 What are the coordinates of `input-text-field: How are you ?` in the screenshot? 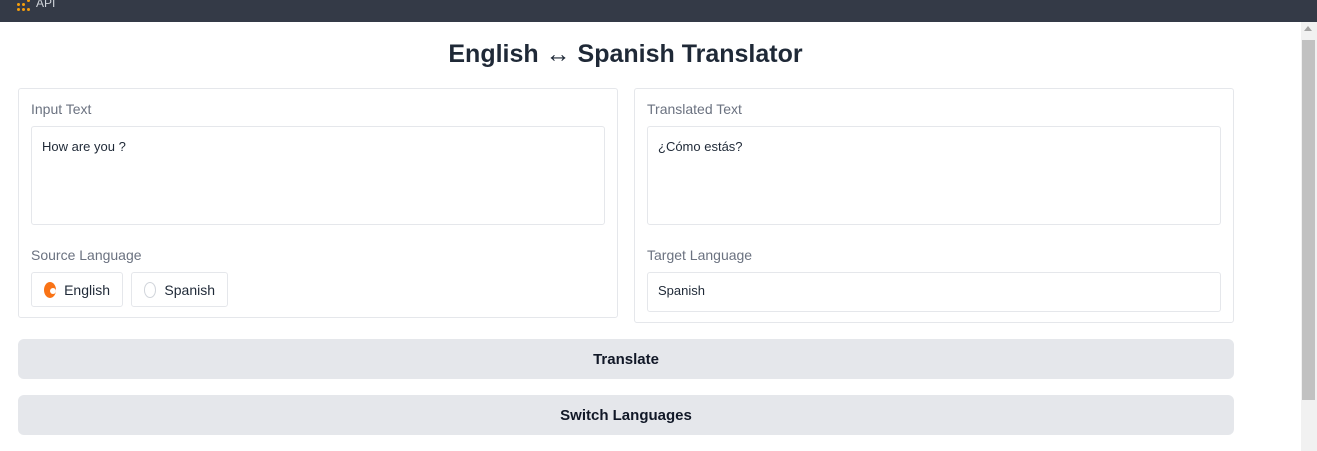 It's located at (318, 175).